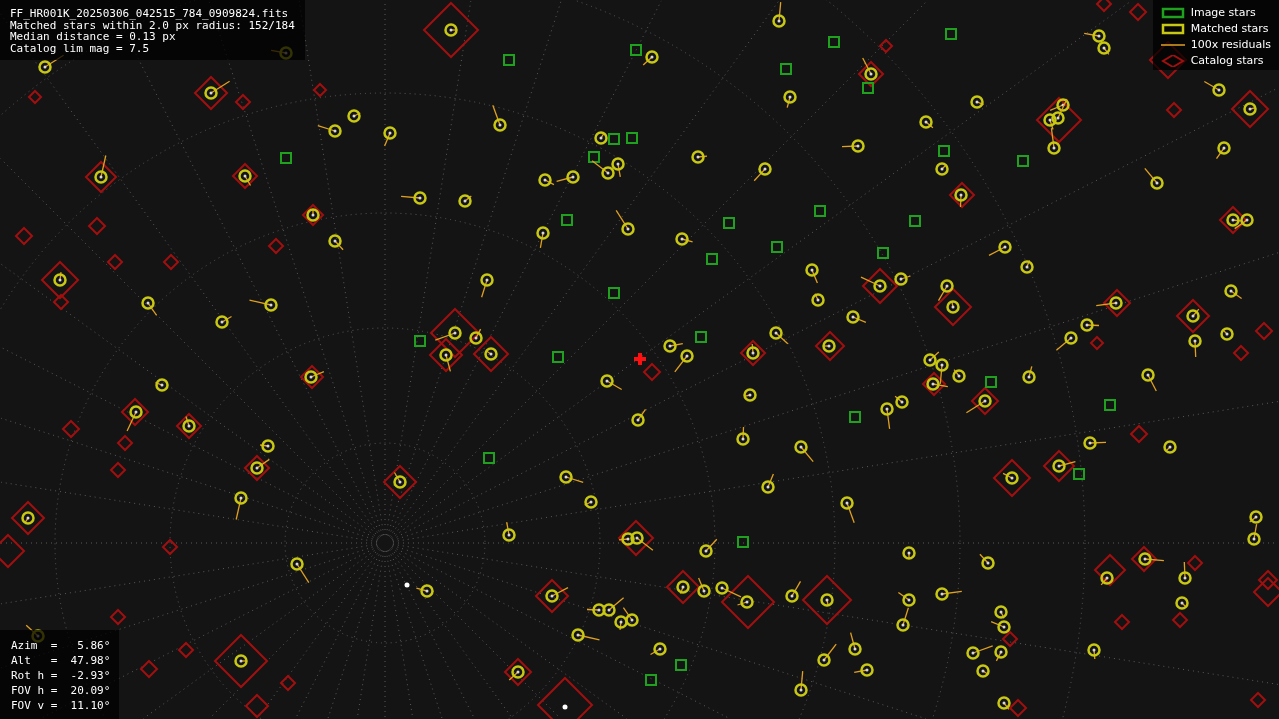  What do you see at coordinates (80, 48) in the screenshot?
I see `info-text-line: Catalog lim mag = 7.5` at bounding box center [80, 48].